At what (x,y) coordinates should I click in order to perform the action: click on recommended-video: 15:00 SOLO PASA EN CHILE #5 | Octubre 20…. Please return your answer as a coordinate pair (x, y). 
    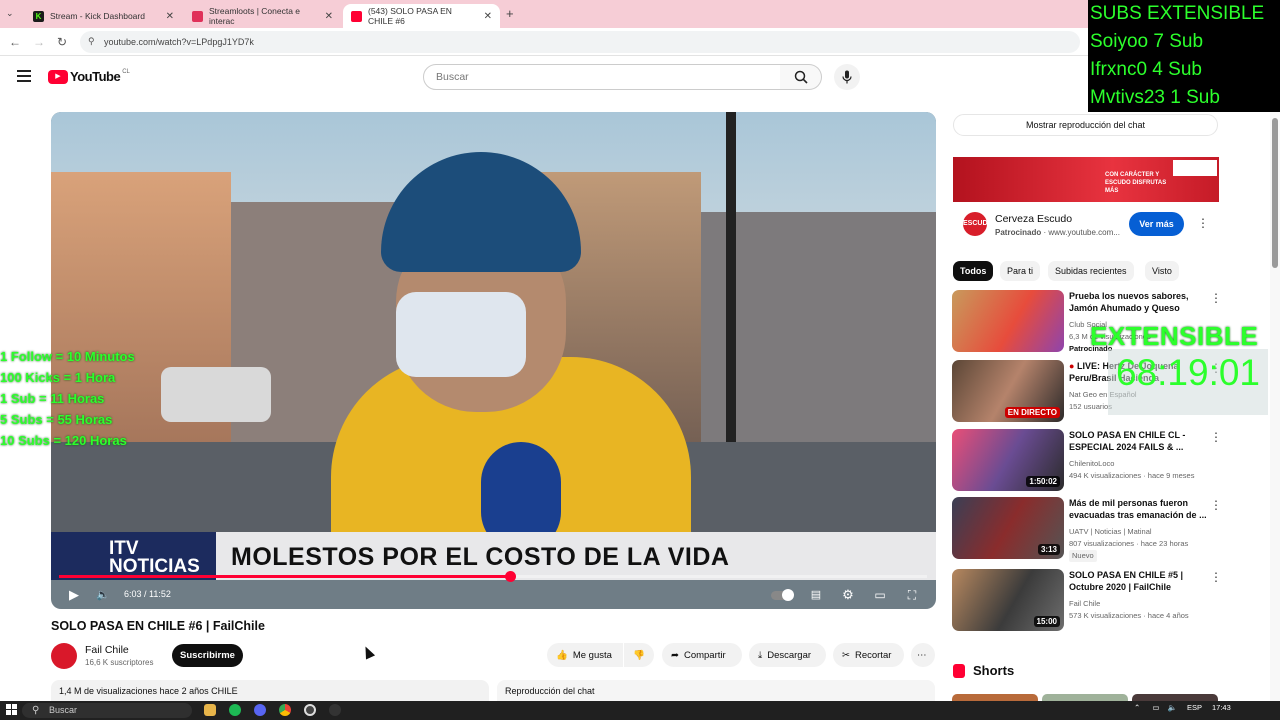
    Looking at the image, I should click on (1087, 601).